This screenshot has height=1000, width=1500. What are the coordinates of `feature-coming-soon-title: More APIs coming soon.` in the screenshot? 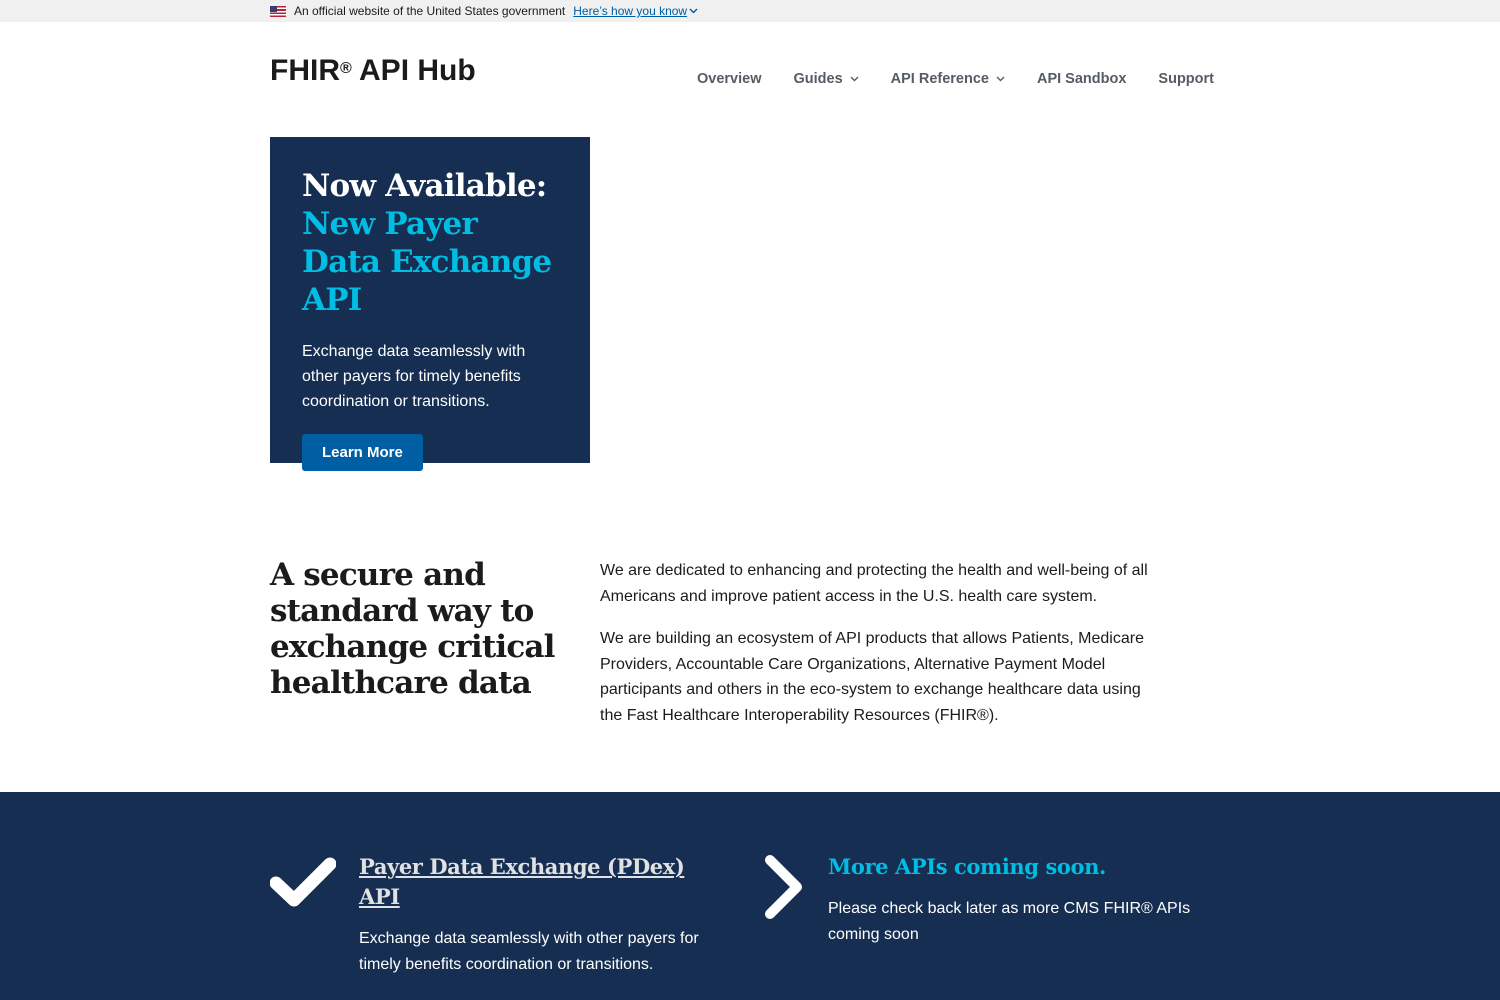 It's located at (967, 866).